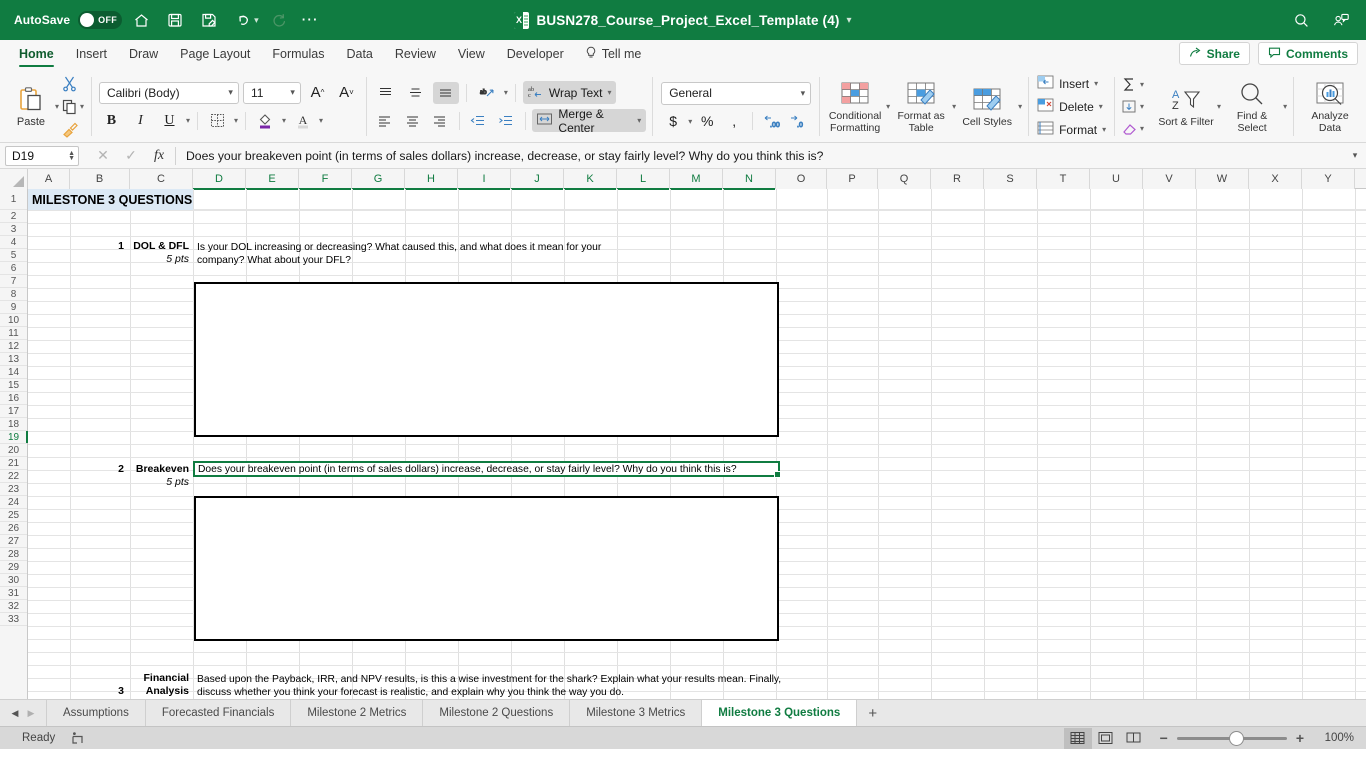 Image resolution: width=1366 pixels, height=768 pixels. I want to click on column-header-D: D, so click(219, 179).